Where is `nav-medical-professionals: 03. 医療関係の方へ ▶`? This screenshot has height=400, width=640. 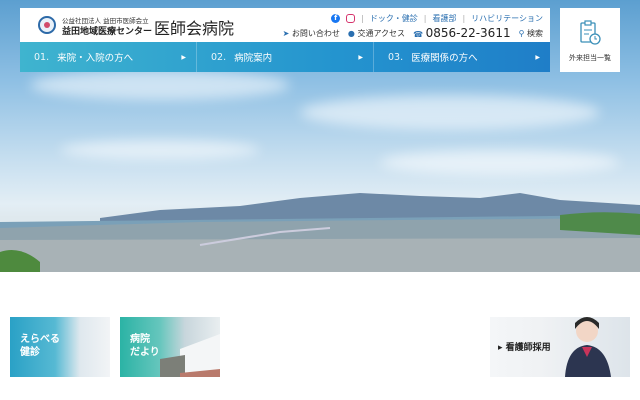
nav-medical-professionals: 03. 医療関係の方へ ▶ is located at coordinates (462, 57).